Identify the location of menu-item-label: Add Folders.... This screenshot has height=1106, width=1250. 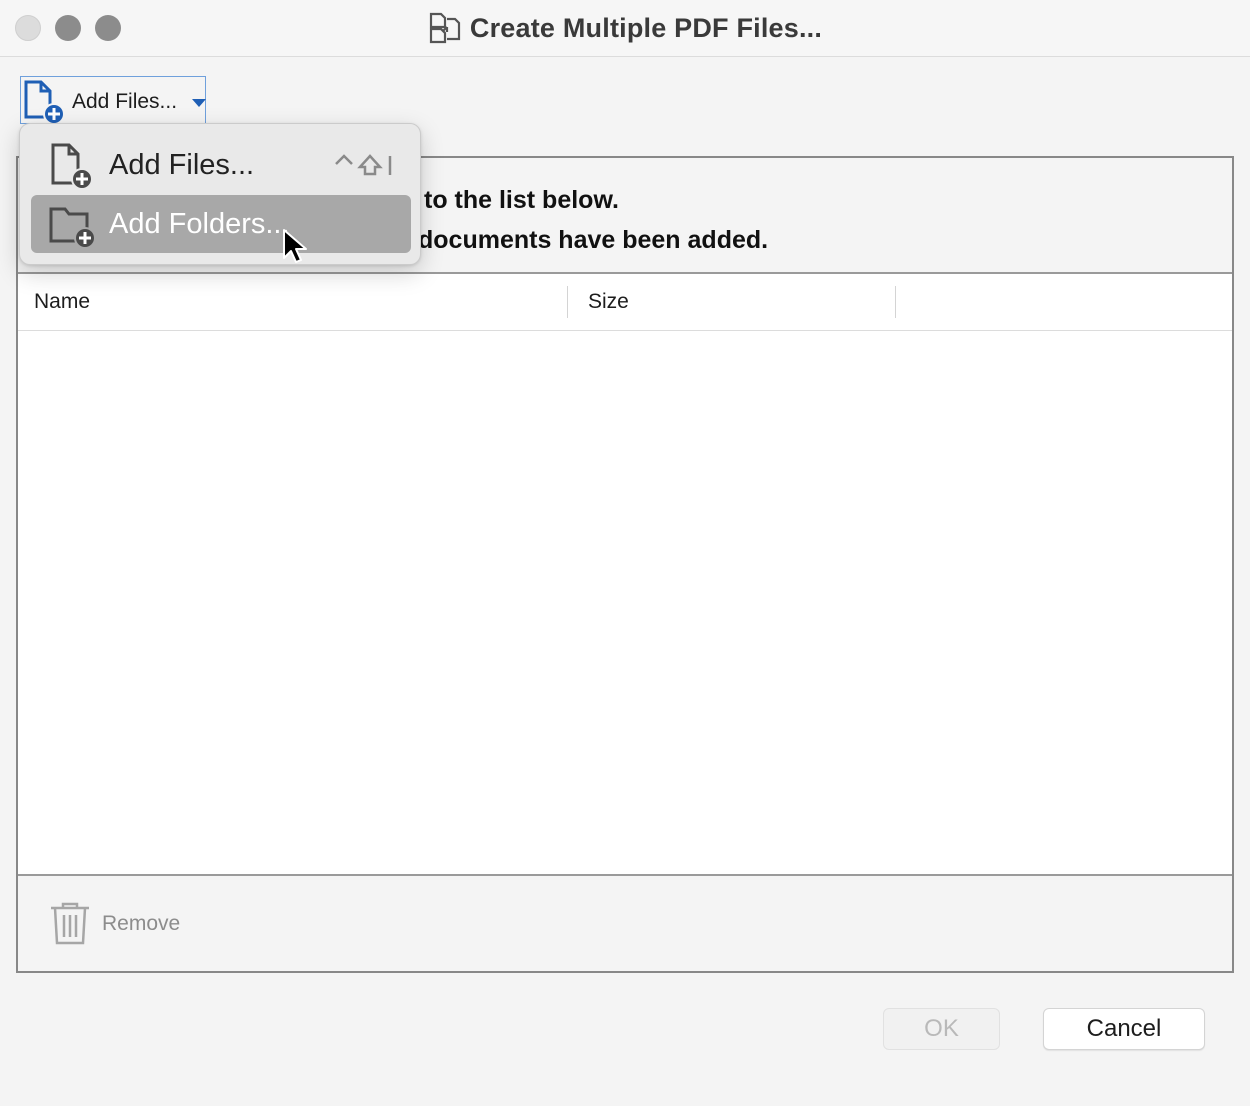
(199, 224).